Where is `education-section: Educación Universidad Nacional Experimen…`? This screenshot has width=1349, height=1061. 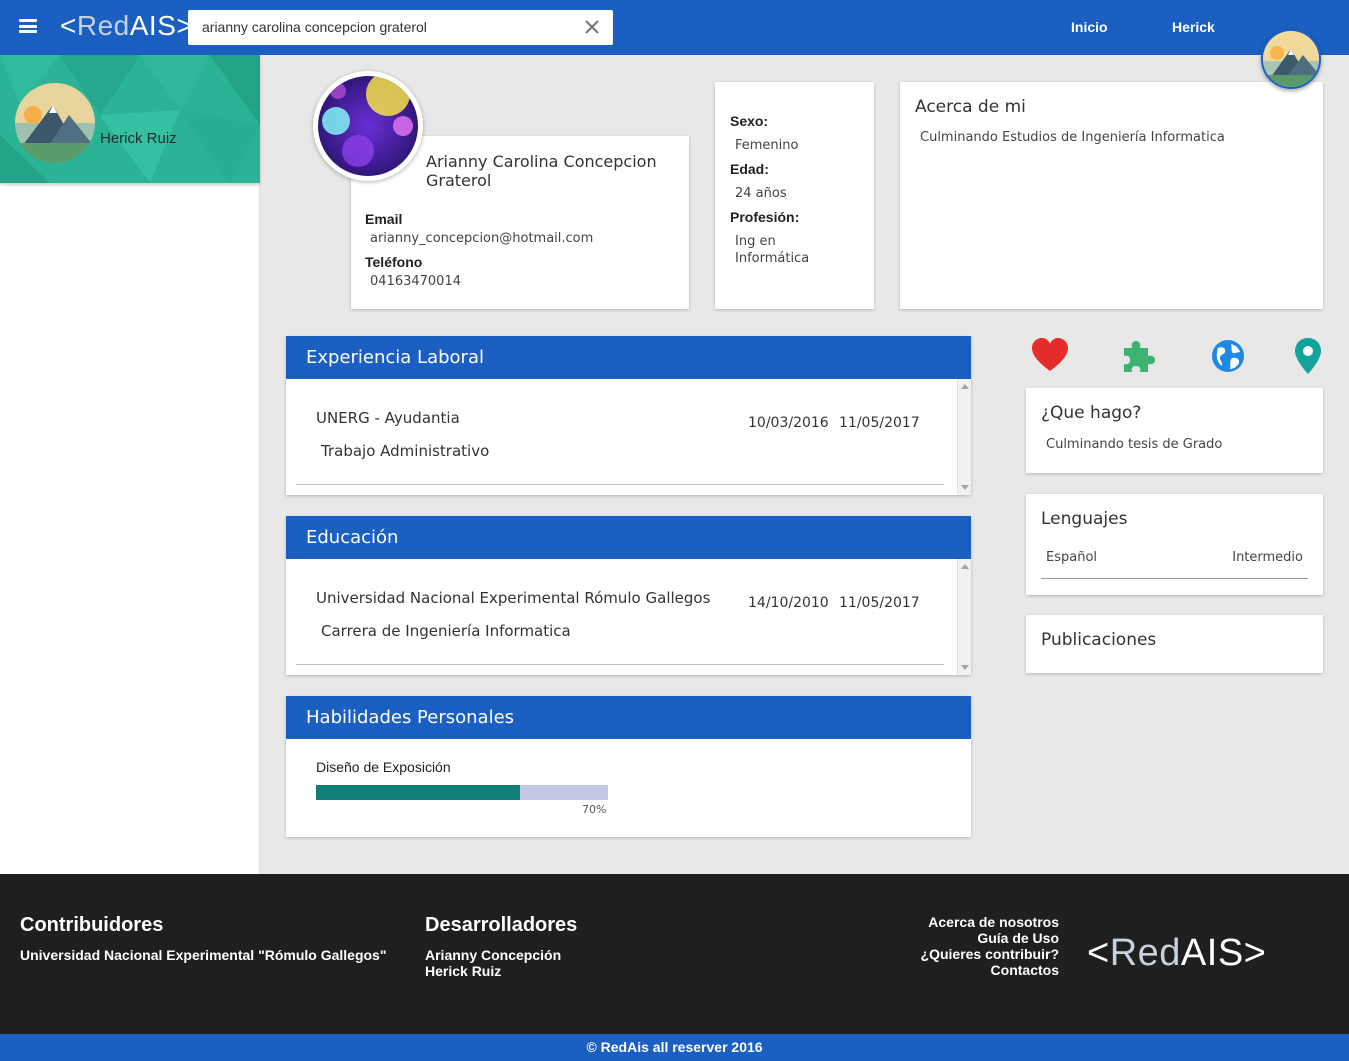
education-section: Educación Universidad Nacional Experimen… is located at coordinates (628, 595).